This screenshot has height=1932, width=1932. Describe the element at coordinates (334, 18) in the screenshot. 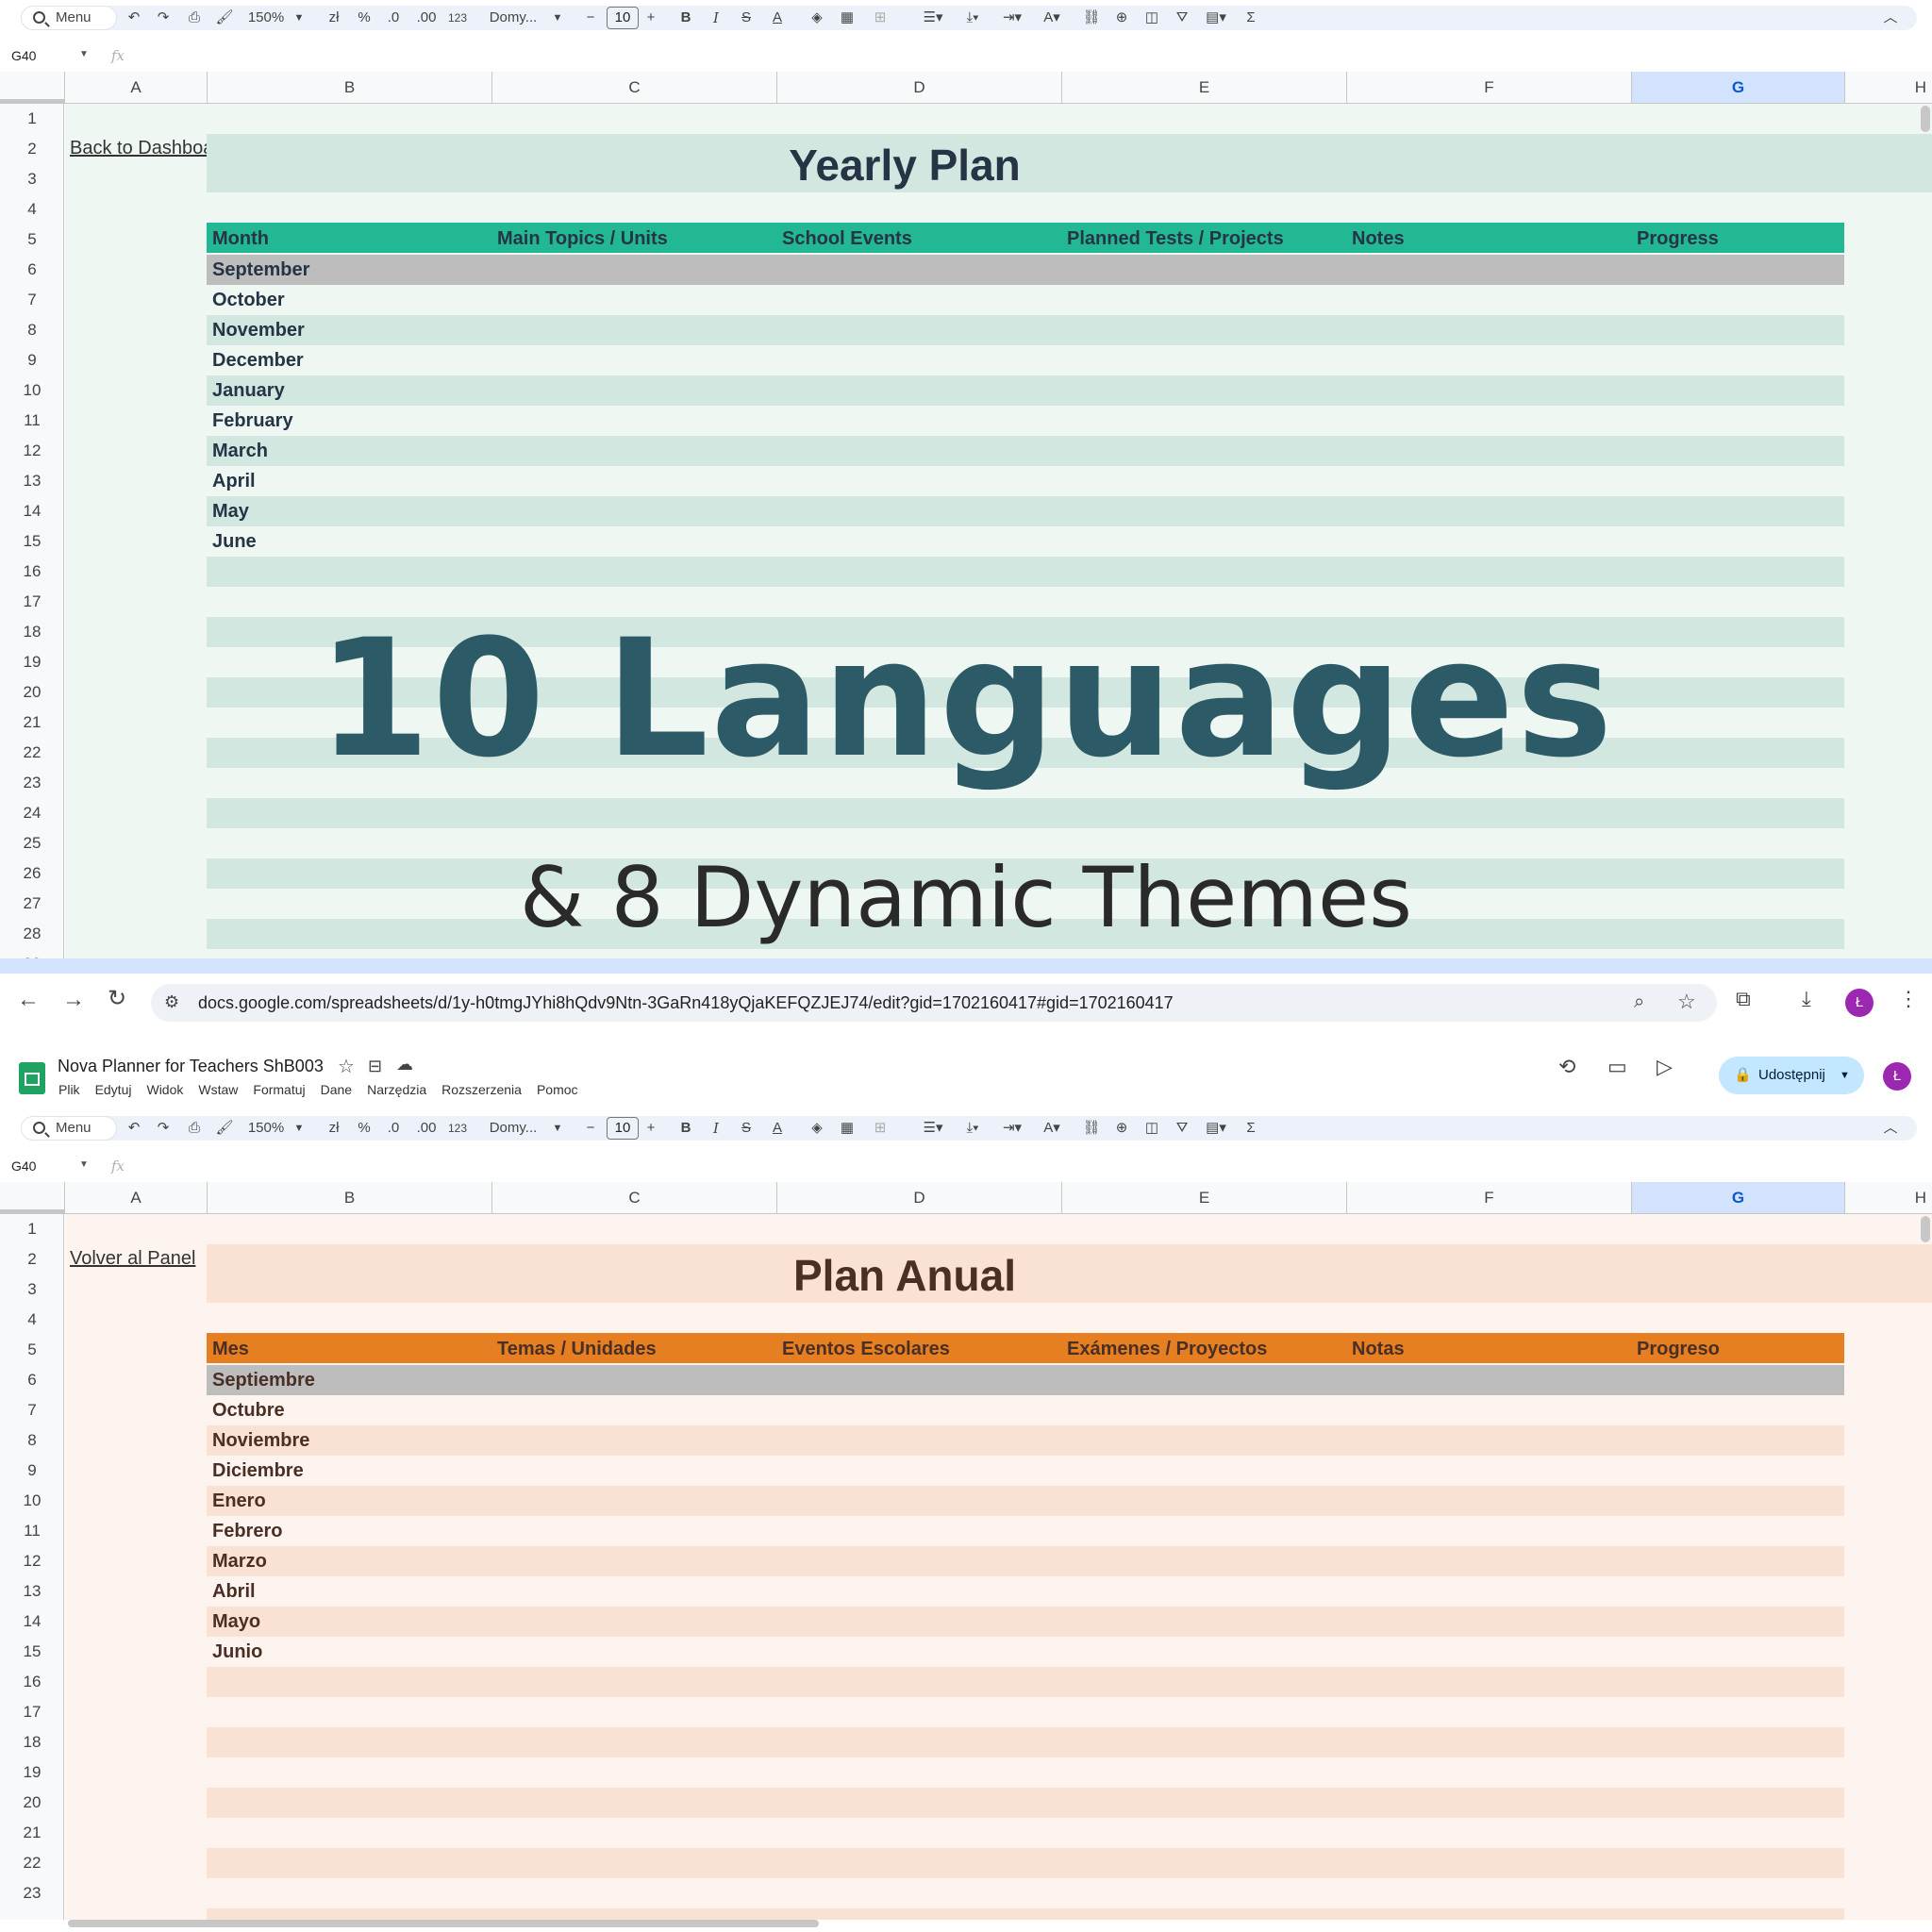

I see `currency-button: zł` at that location.